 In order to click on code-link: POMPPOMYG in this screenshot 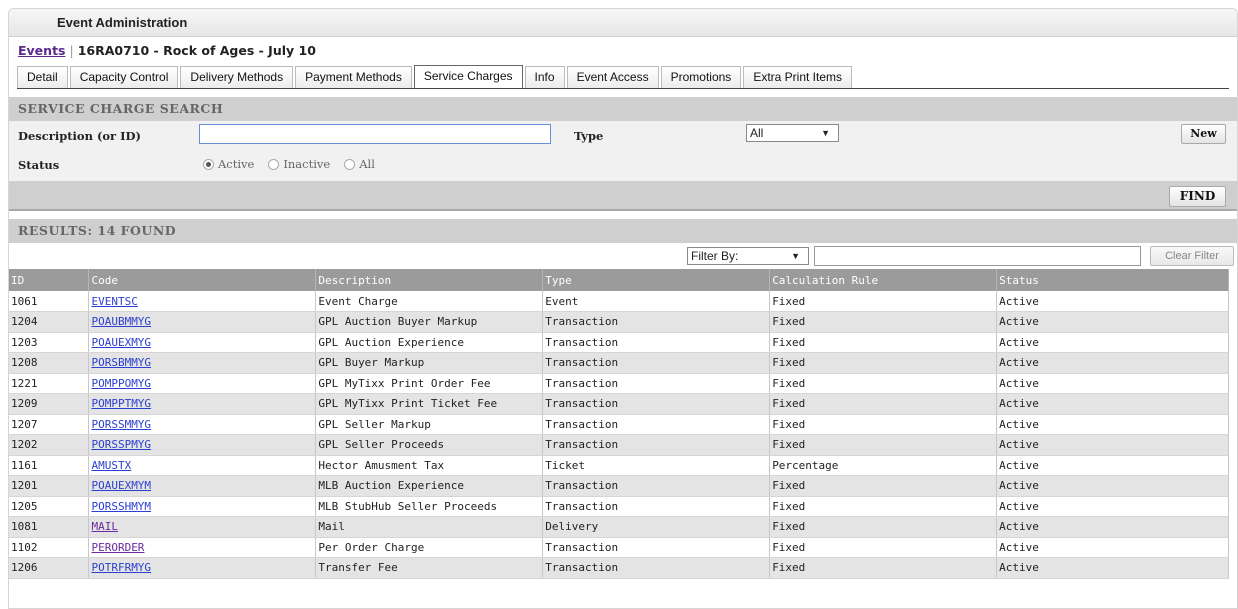, I will do `click(121, 383)`.